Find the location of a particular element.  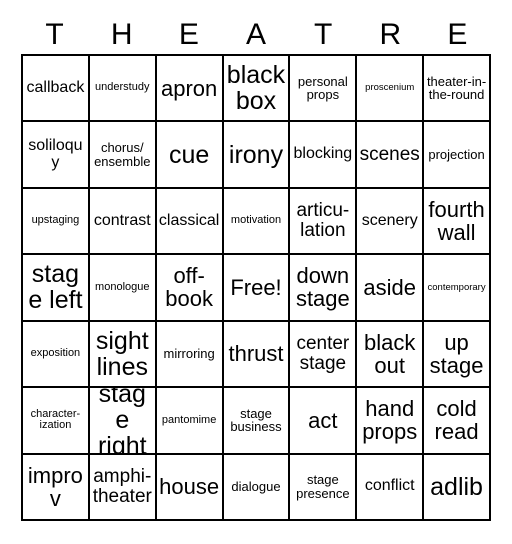

bingo-cell: motivation is located at coordinates (257, 222).